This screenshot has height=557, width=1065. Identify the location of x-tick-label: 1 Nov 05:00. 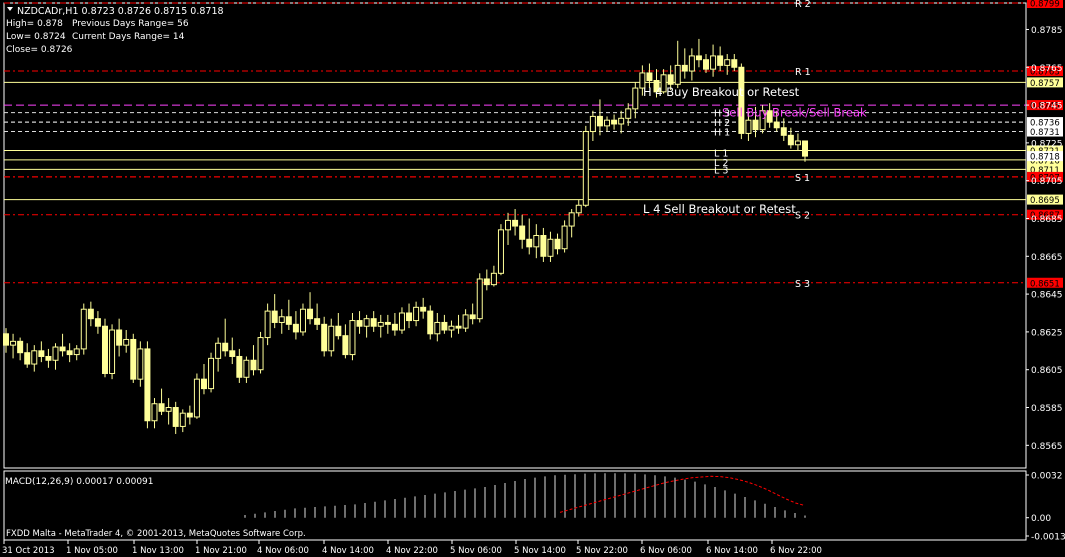
(92, 551).